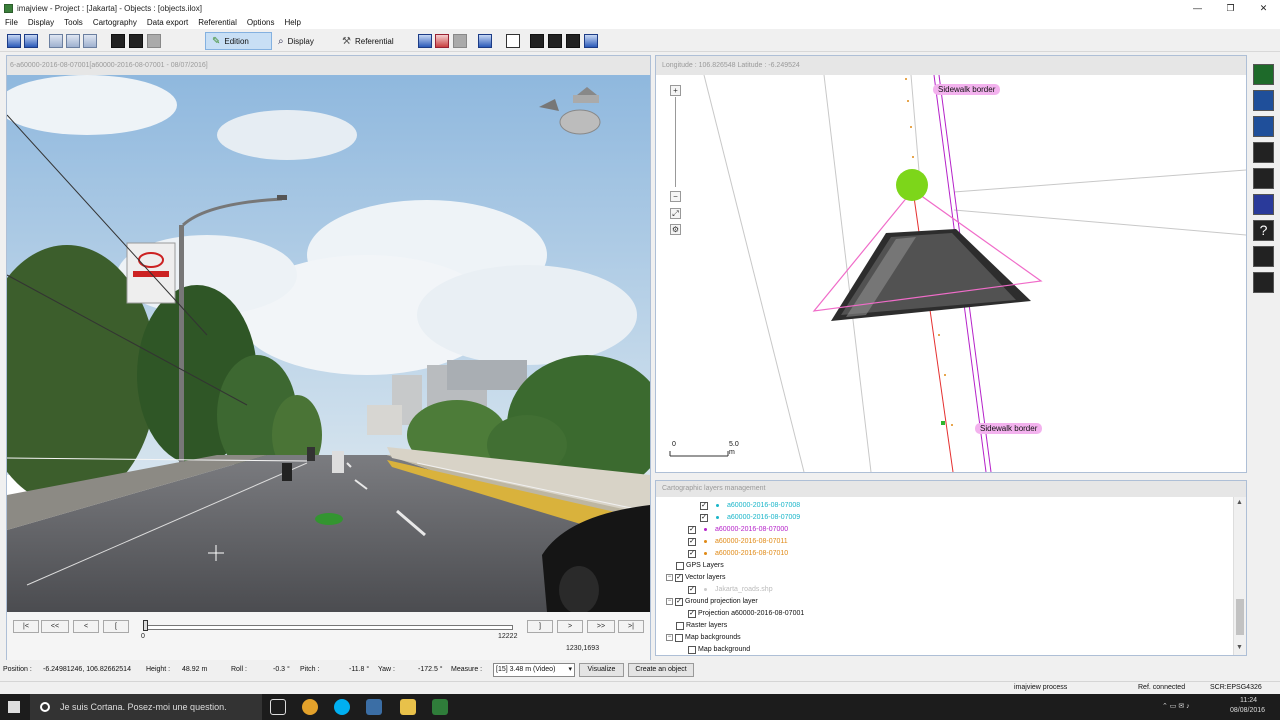 This screenshot has height=720, width=1280. What do you see at coordinates (1263, 8) in the screenshot?
I see `close-button: ✕` at bounding box center [1263, 8].